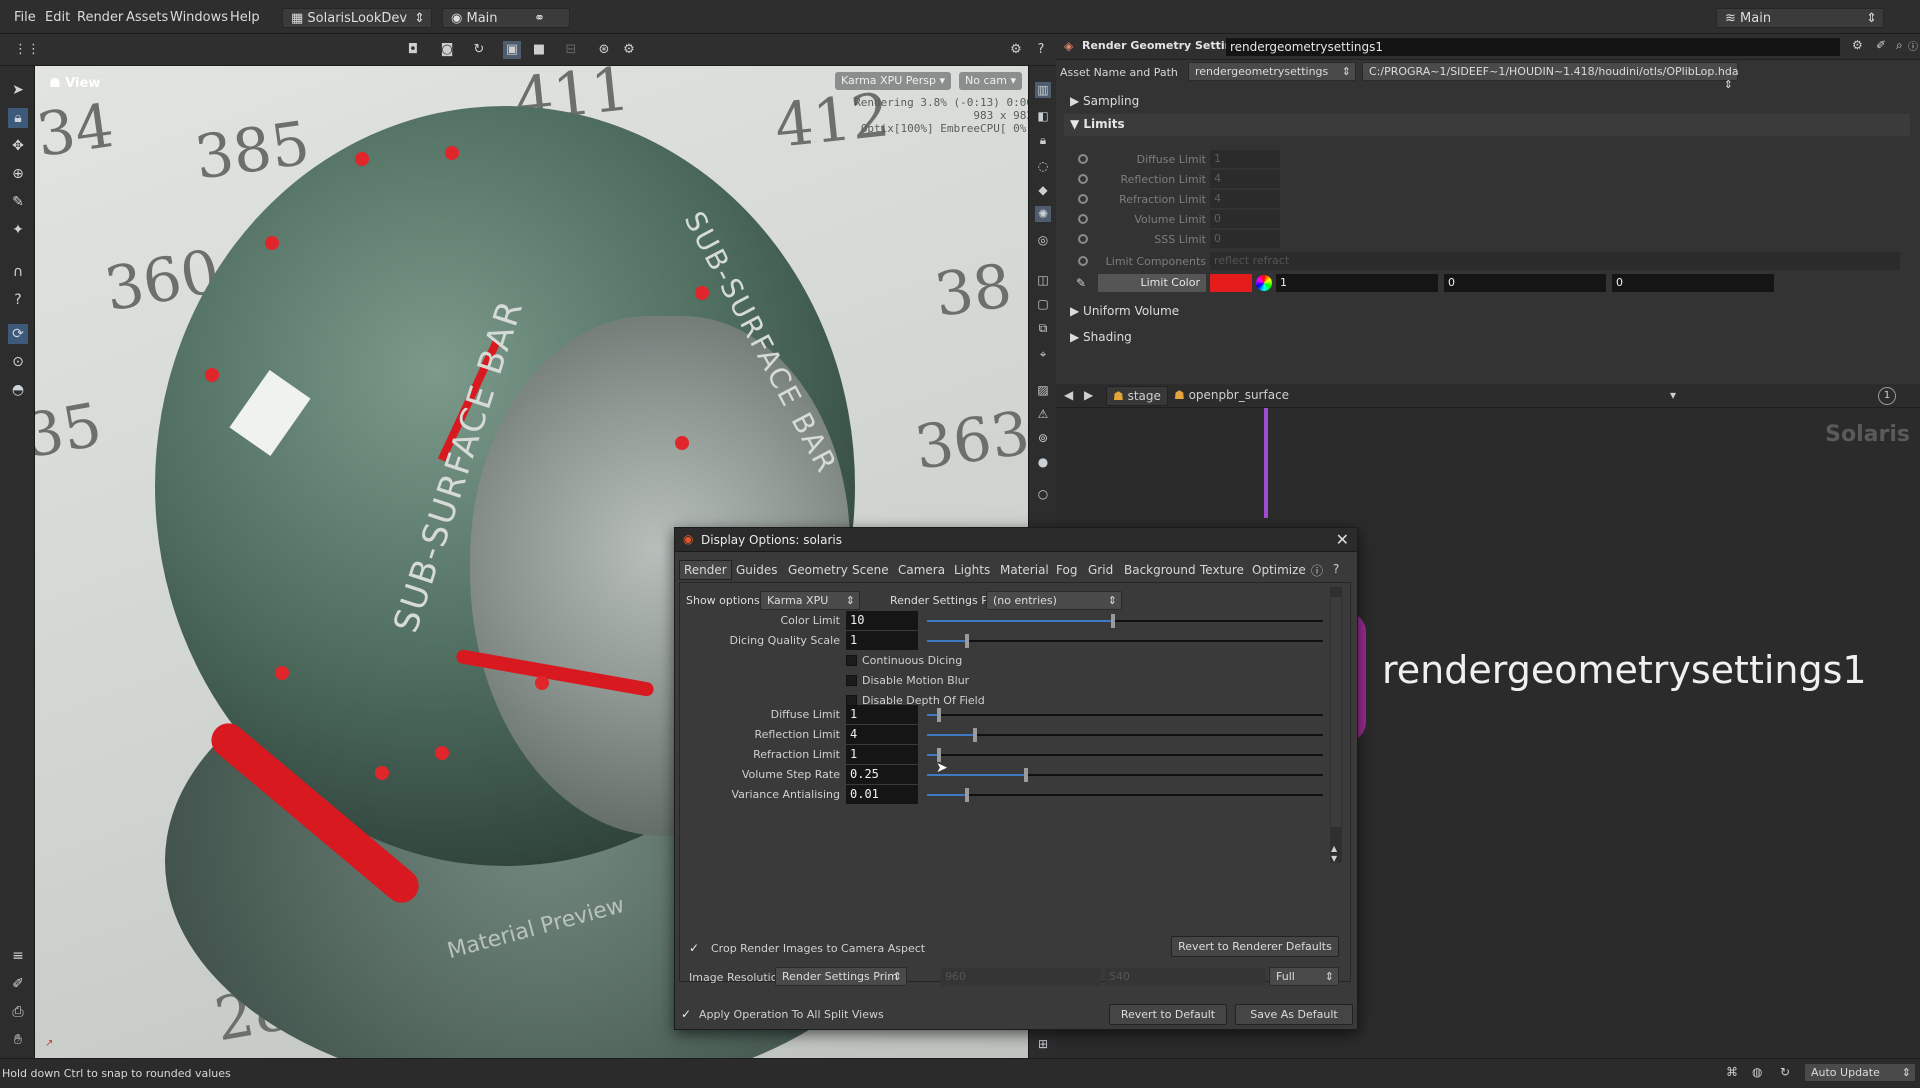 The image size is (1920, 1088). Describe the element at coordinates (1043, 304) in the screenshot. I see `frame-icon: ▢` at that location.